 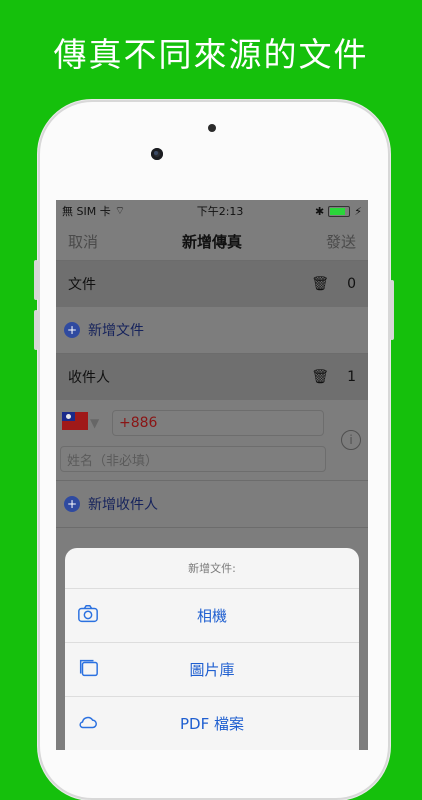 I want to click on pdf-file-option-label: PDF 檔案, so click(x=212, y=724).